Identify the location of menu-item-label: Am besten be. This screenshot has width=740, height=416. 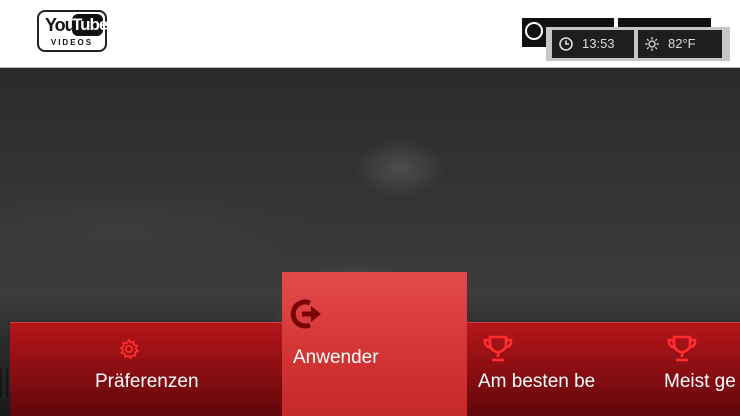
(537, 381).